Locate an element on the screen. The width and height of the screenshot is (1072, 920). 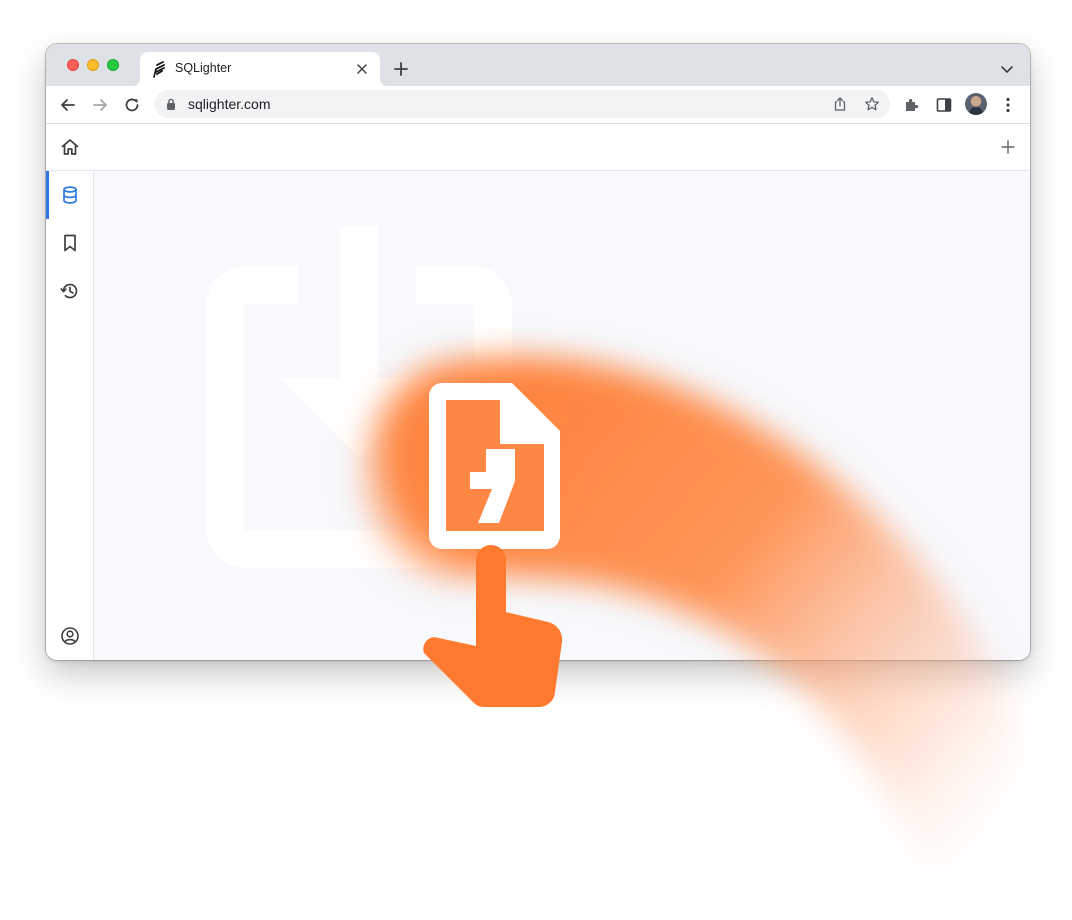
bookmark-star-icon is located at coordinates (872, 104).